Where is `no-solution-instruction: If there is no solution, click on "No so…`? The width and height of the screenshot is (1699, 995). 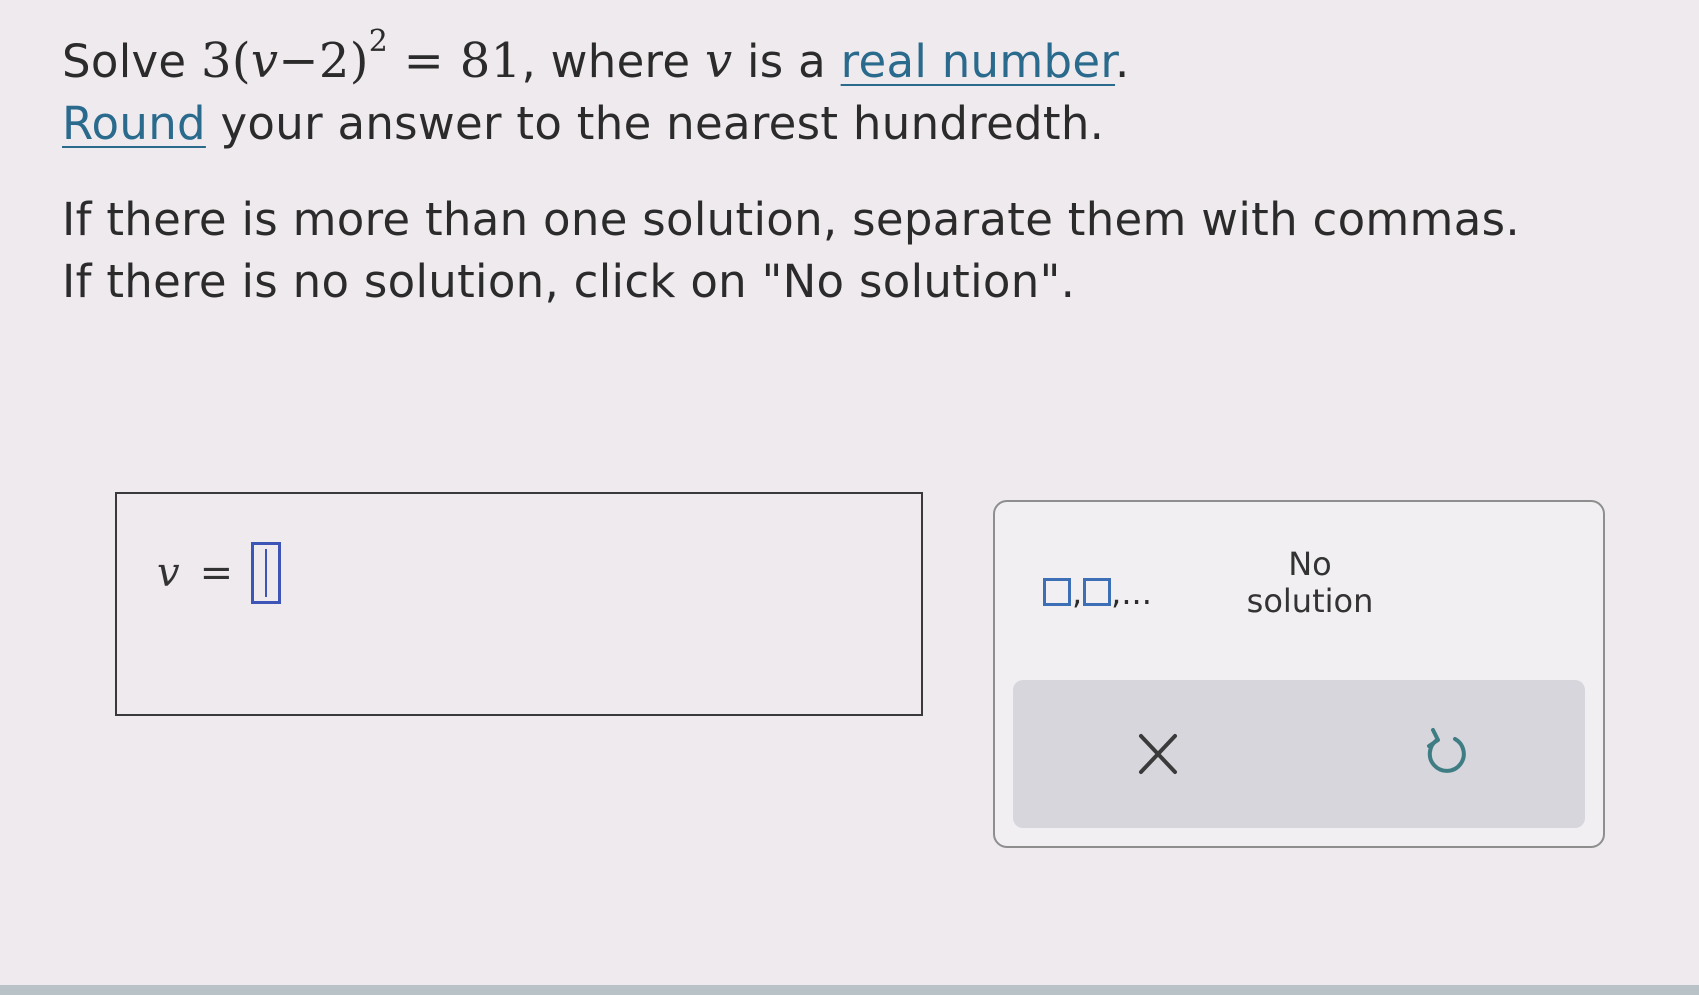
no-solution-instruction: If there is no solution, click on "No so… is located at coordinates (569, 281).